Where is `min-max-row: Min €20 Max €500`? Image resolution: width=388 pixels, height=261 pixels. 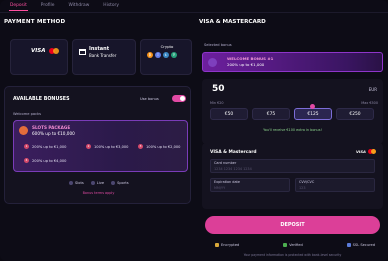
min-max-row: Min €20 Max €500 is located at coordinates (294, 103).